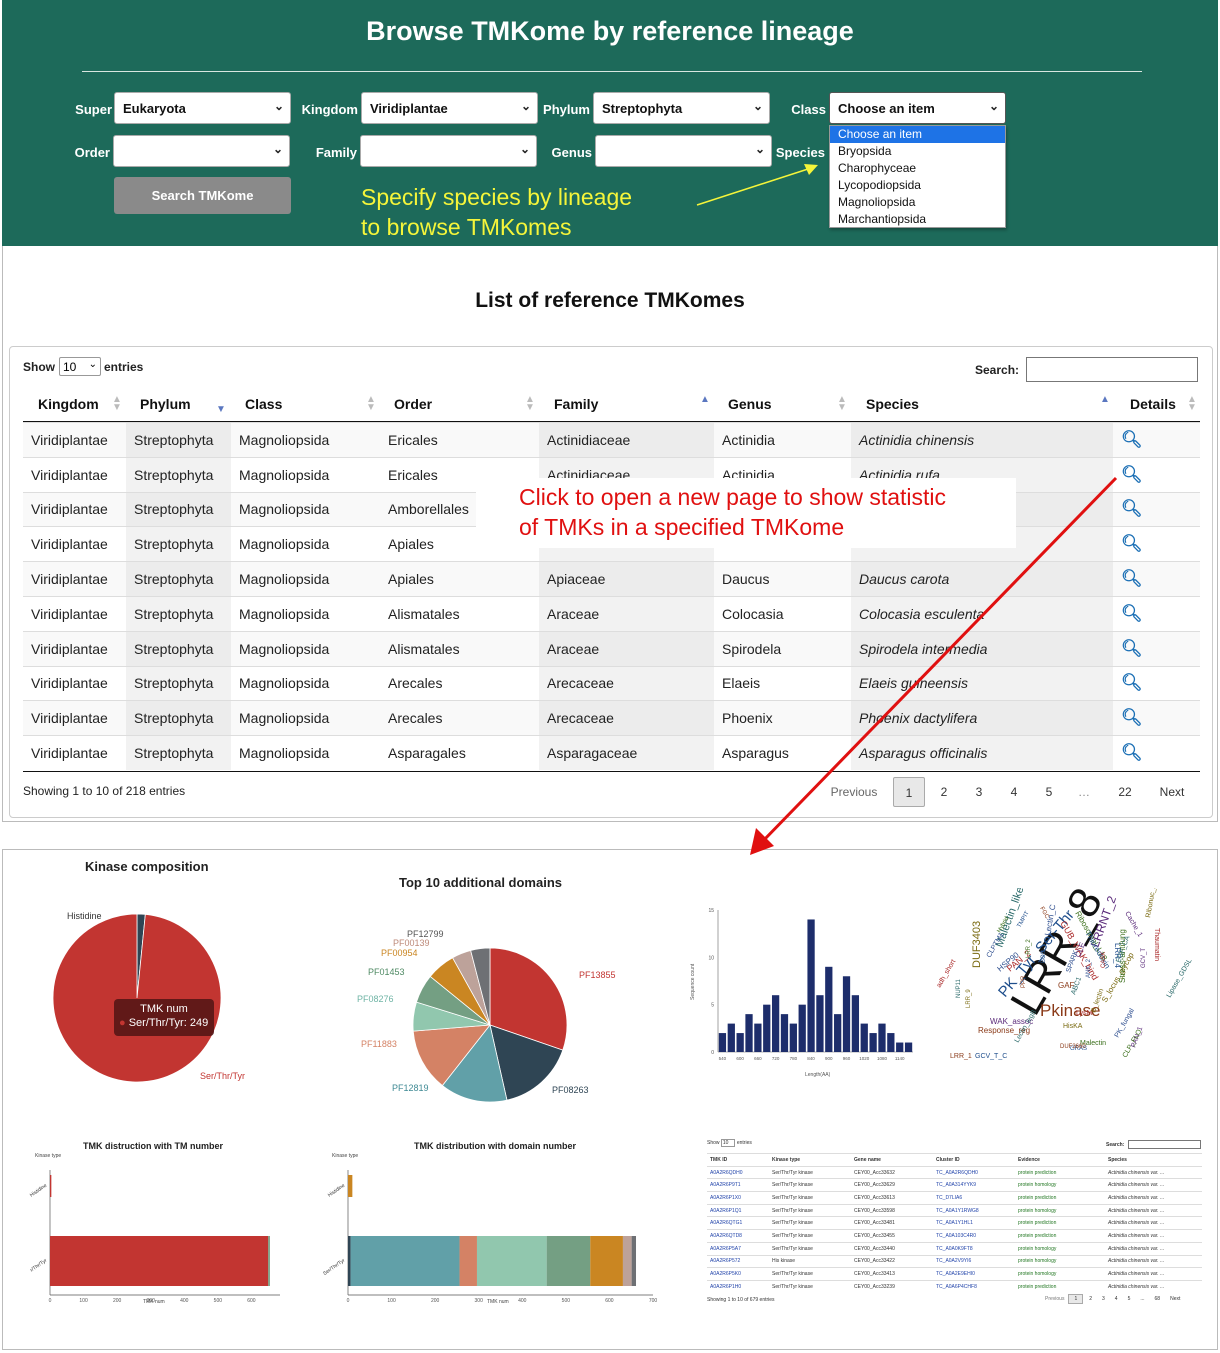 Image resolution: width=1220 pixels, height=1353 pixels. What do you see at coordinates (48, 1156) in the screenshot?
I see `kinase-type-axis-label: Kinase type` at bounding box center [48, 1156].